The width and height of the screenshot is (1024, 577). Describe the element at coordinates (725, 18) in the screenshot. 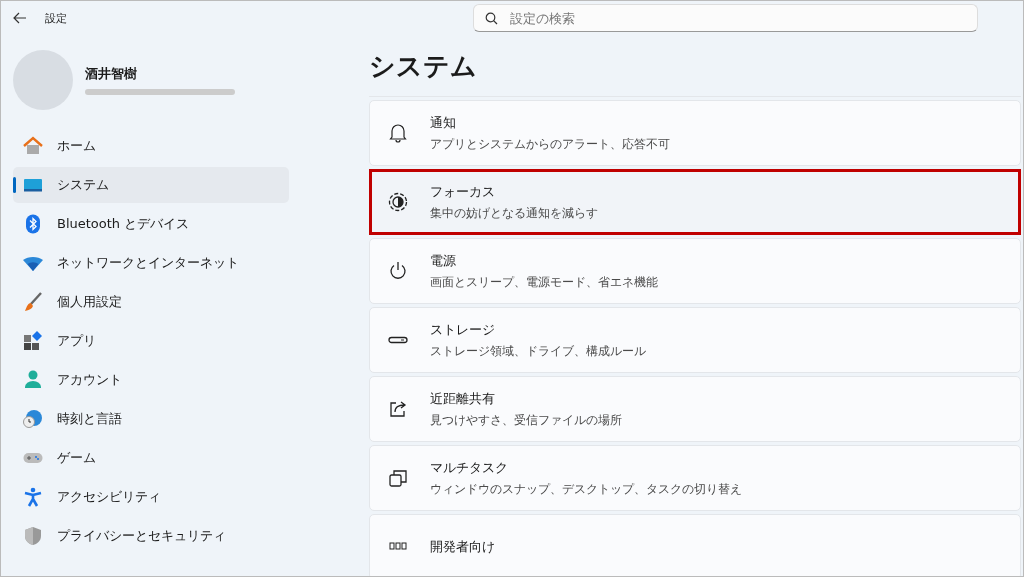

I see `search-field: 設定の検索` at that location.